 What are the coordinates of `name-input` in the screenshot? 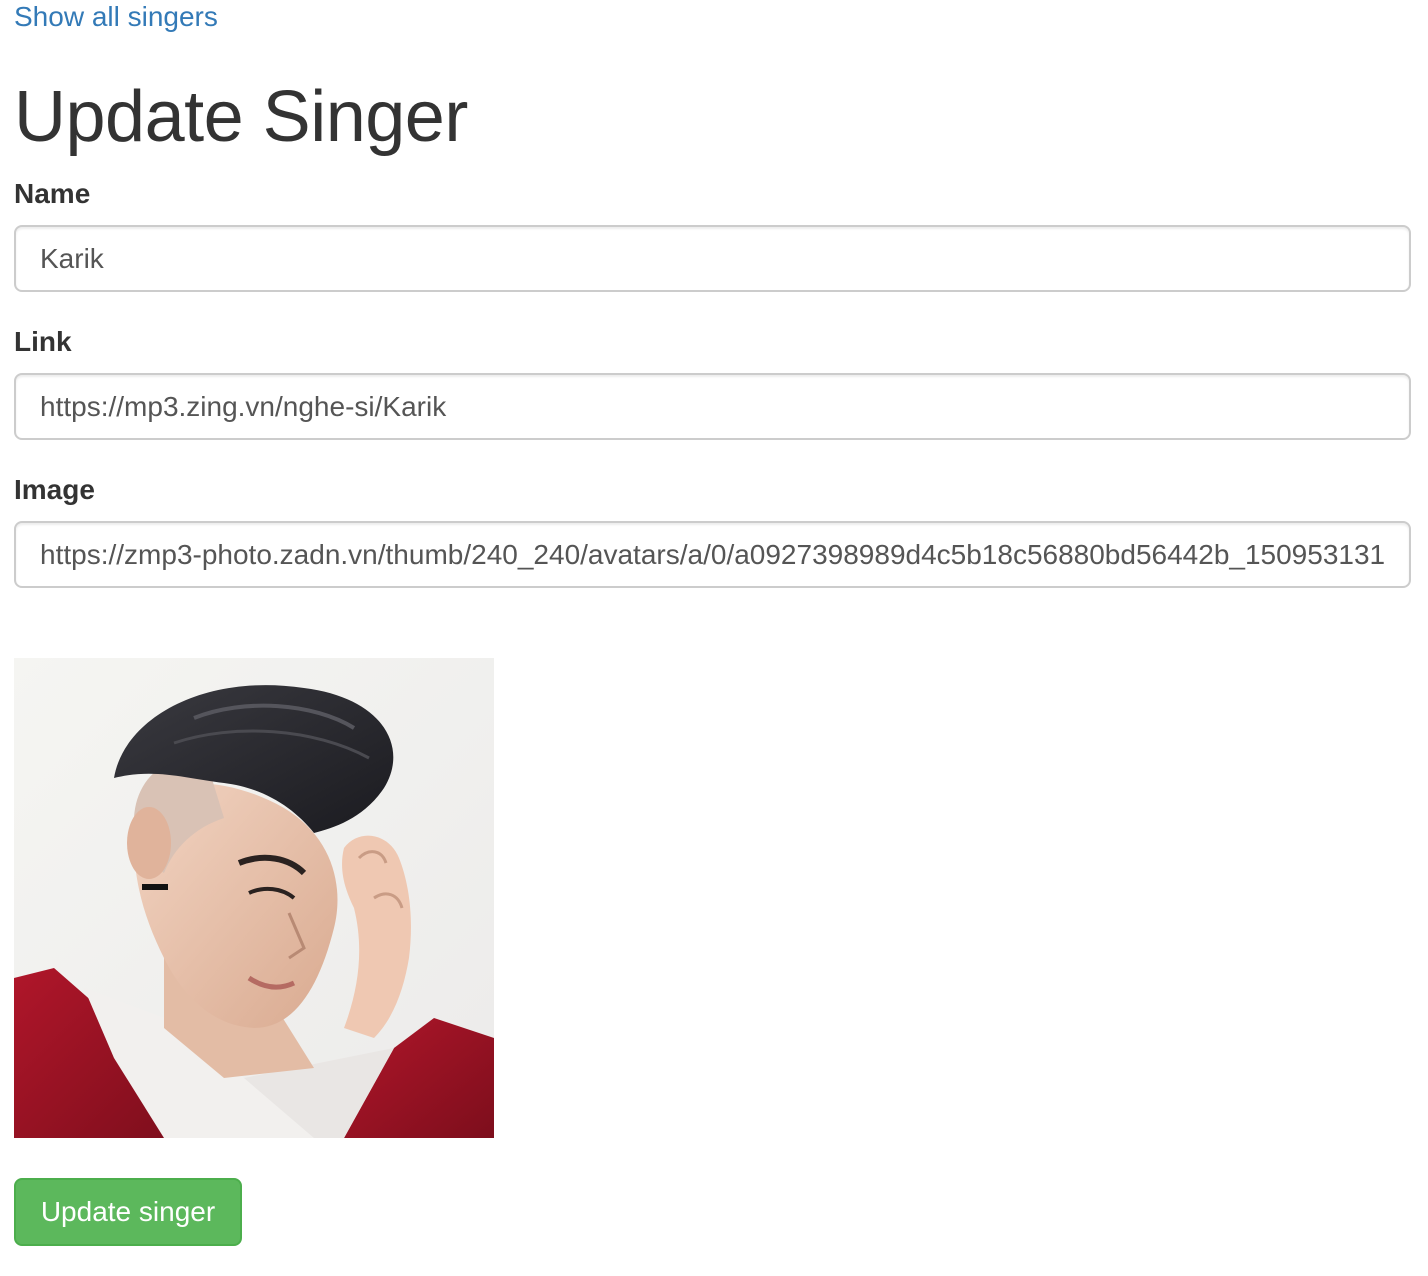 It's located at (712, 258).